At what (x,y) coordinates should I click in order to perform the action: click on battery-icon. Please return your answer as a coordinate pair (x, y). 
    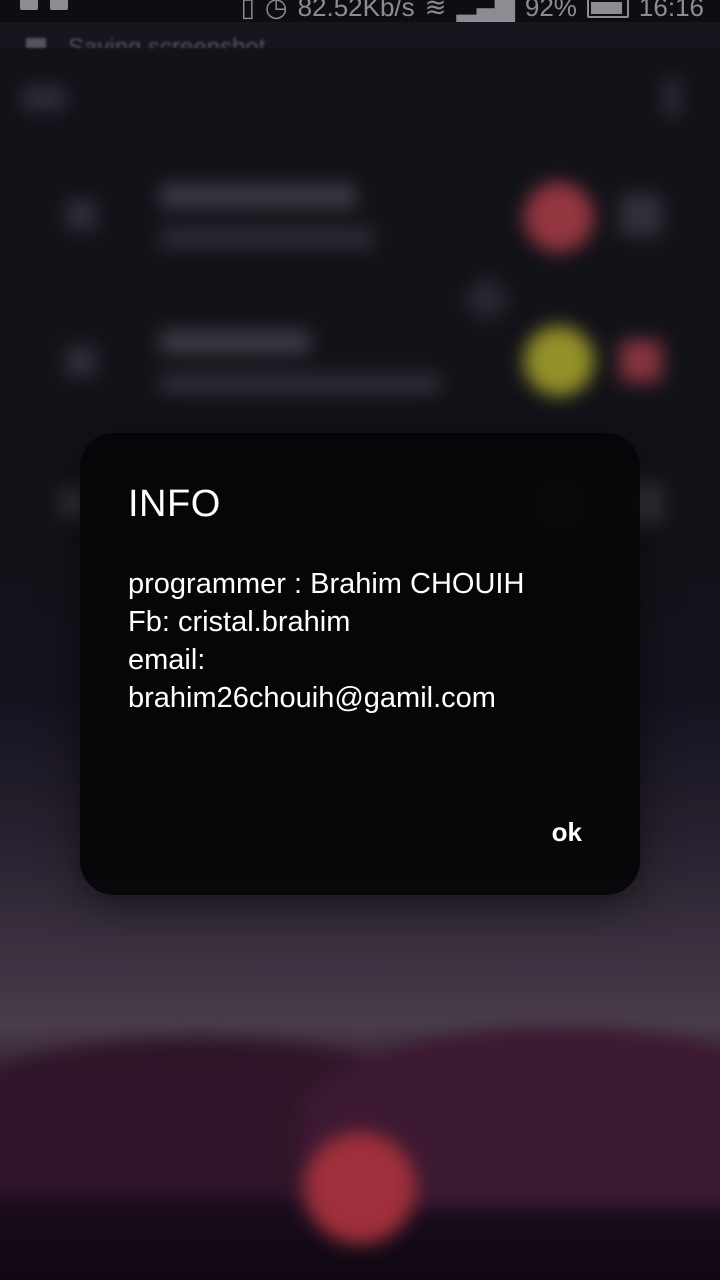
    Looking at the image, I should click on (607, 9).